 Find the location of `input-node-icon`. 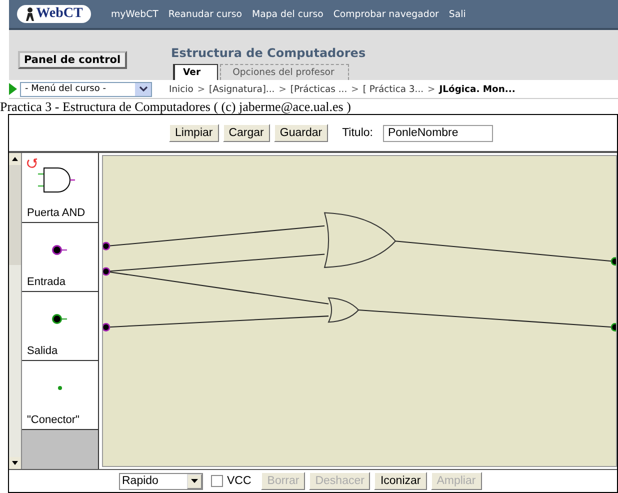

input-node-icon is located at coordinates (60, 249).